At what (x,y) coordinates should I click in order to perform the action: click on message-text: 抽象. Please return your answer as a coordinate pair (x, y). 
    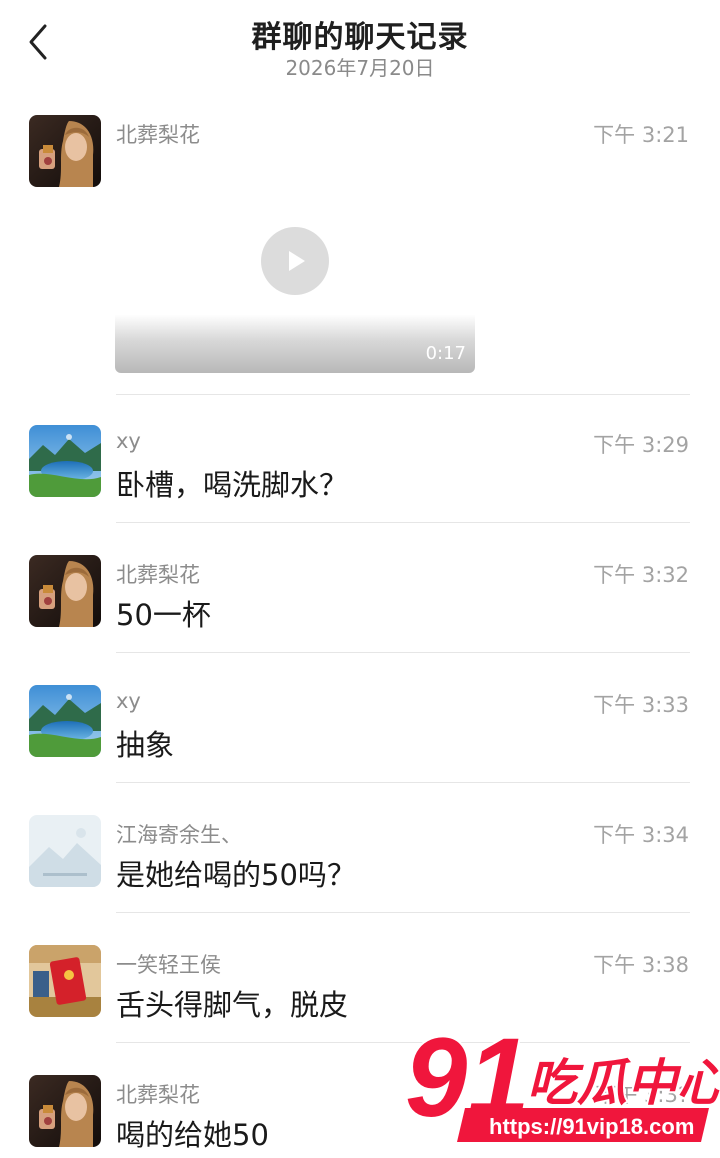
    Looking at the image, I should click on (145, 745).